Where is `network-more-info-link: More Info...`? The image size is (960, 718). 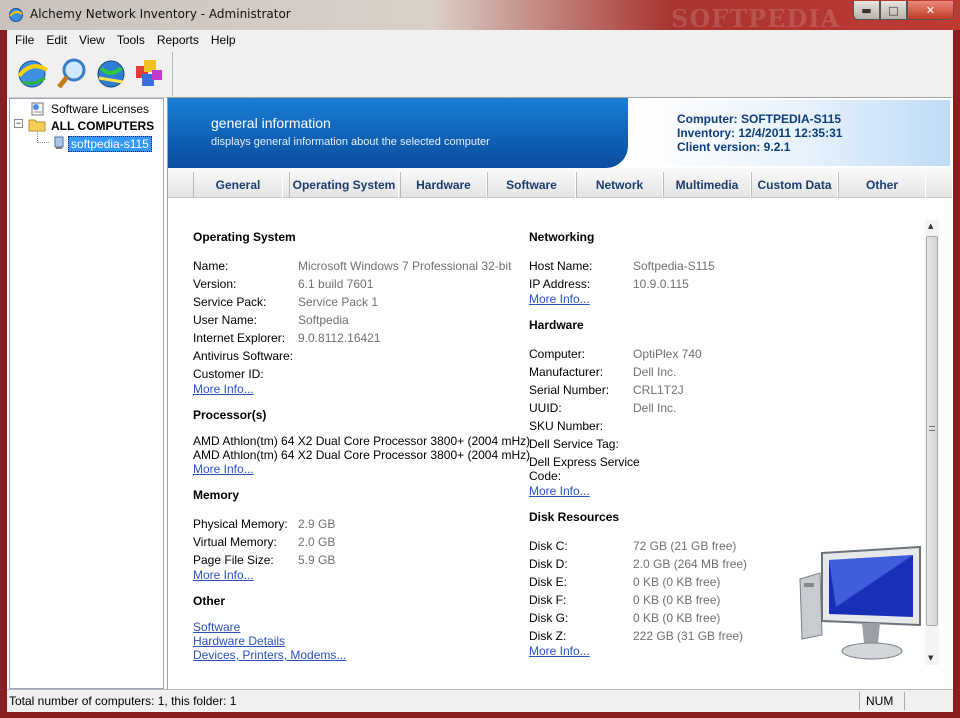
network-more-info-link: More Info... is located at coordinates (559, 299).